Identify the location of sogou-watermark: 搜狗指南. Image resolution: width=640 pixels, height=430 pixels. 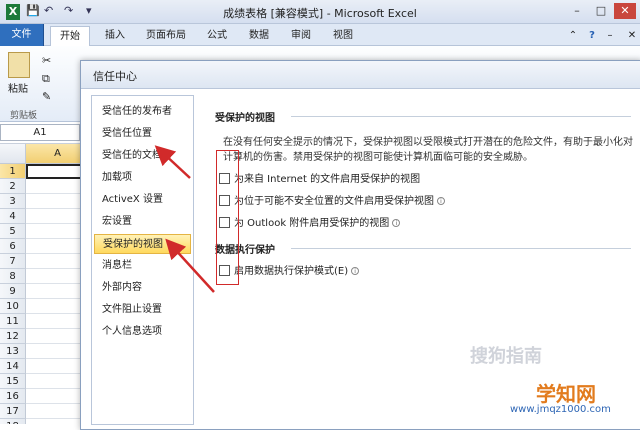
(506, 356).